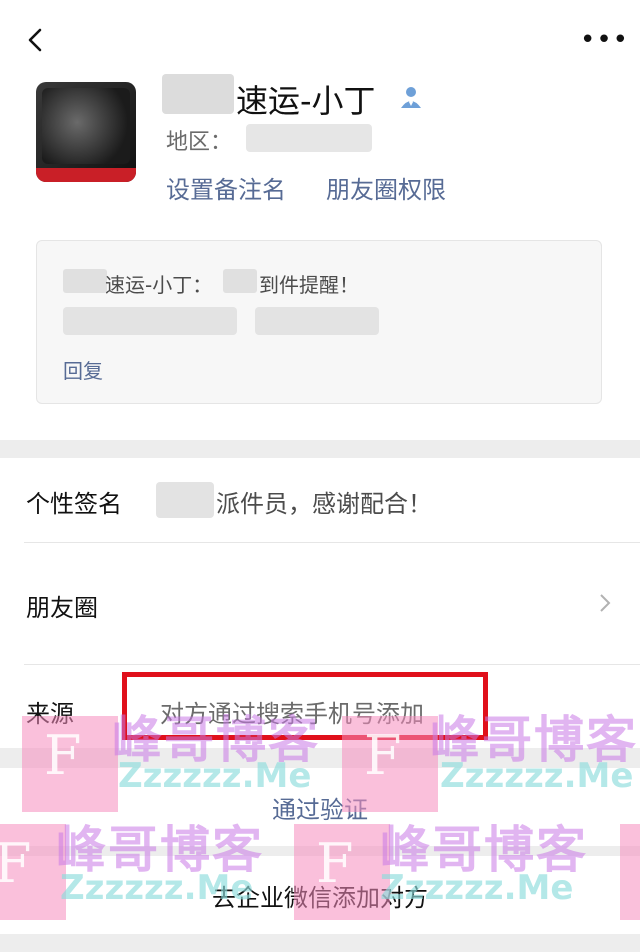 This screenshot has height=952, width=640. Describe the element at coordinates (83, 369) in the screenshot. I see `reply-link: 回复` at that location.